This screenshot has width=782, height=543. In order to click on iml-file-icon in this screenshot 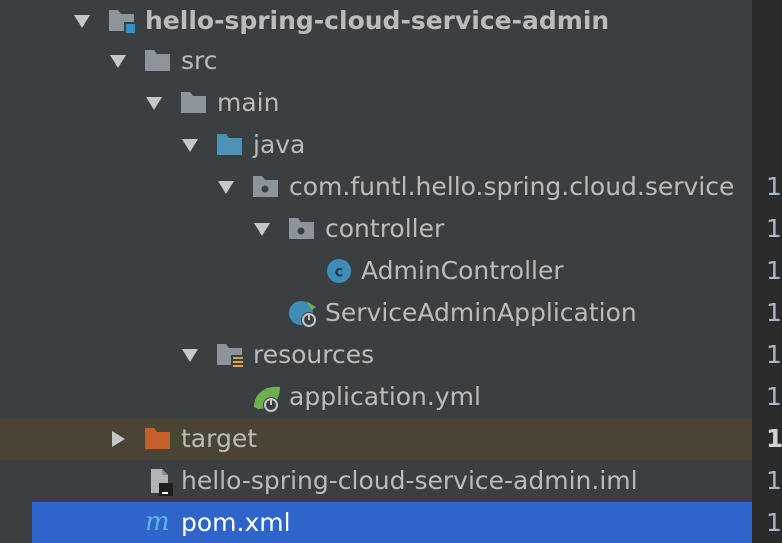, I will do `click(160, 481)`.